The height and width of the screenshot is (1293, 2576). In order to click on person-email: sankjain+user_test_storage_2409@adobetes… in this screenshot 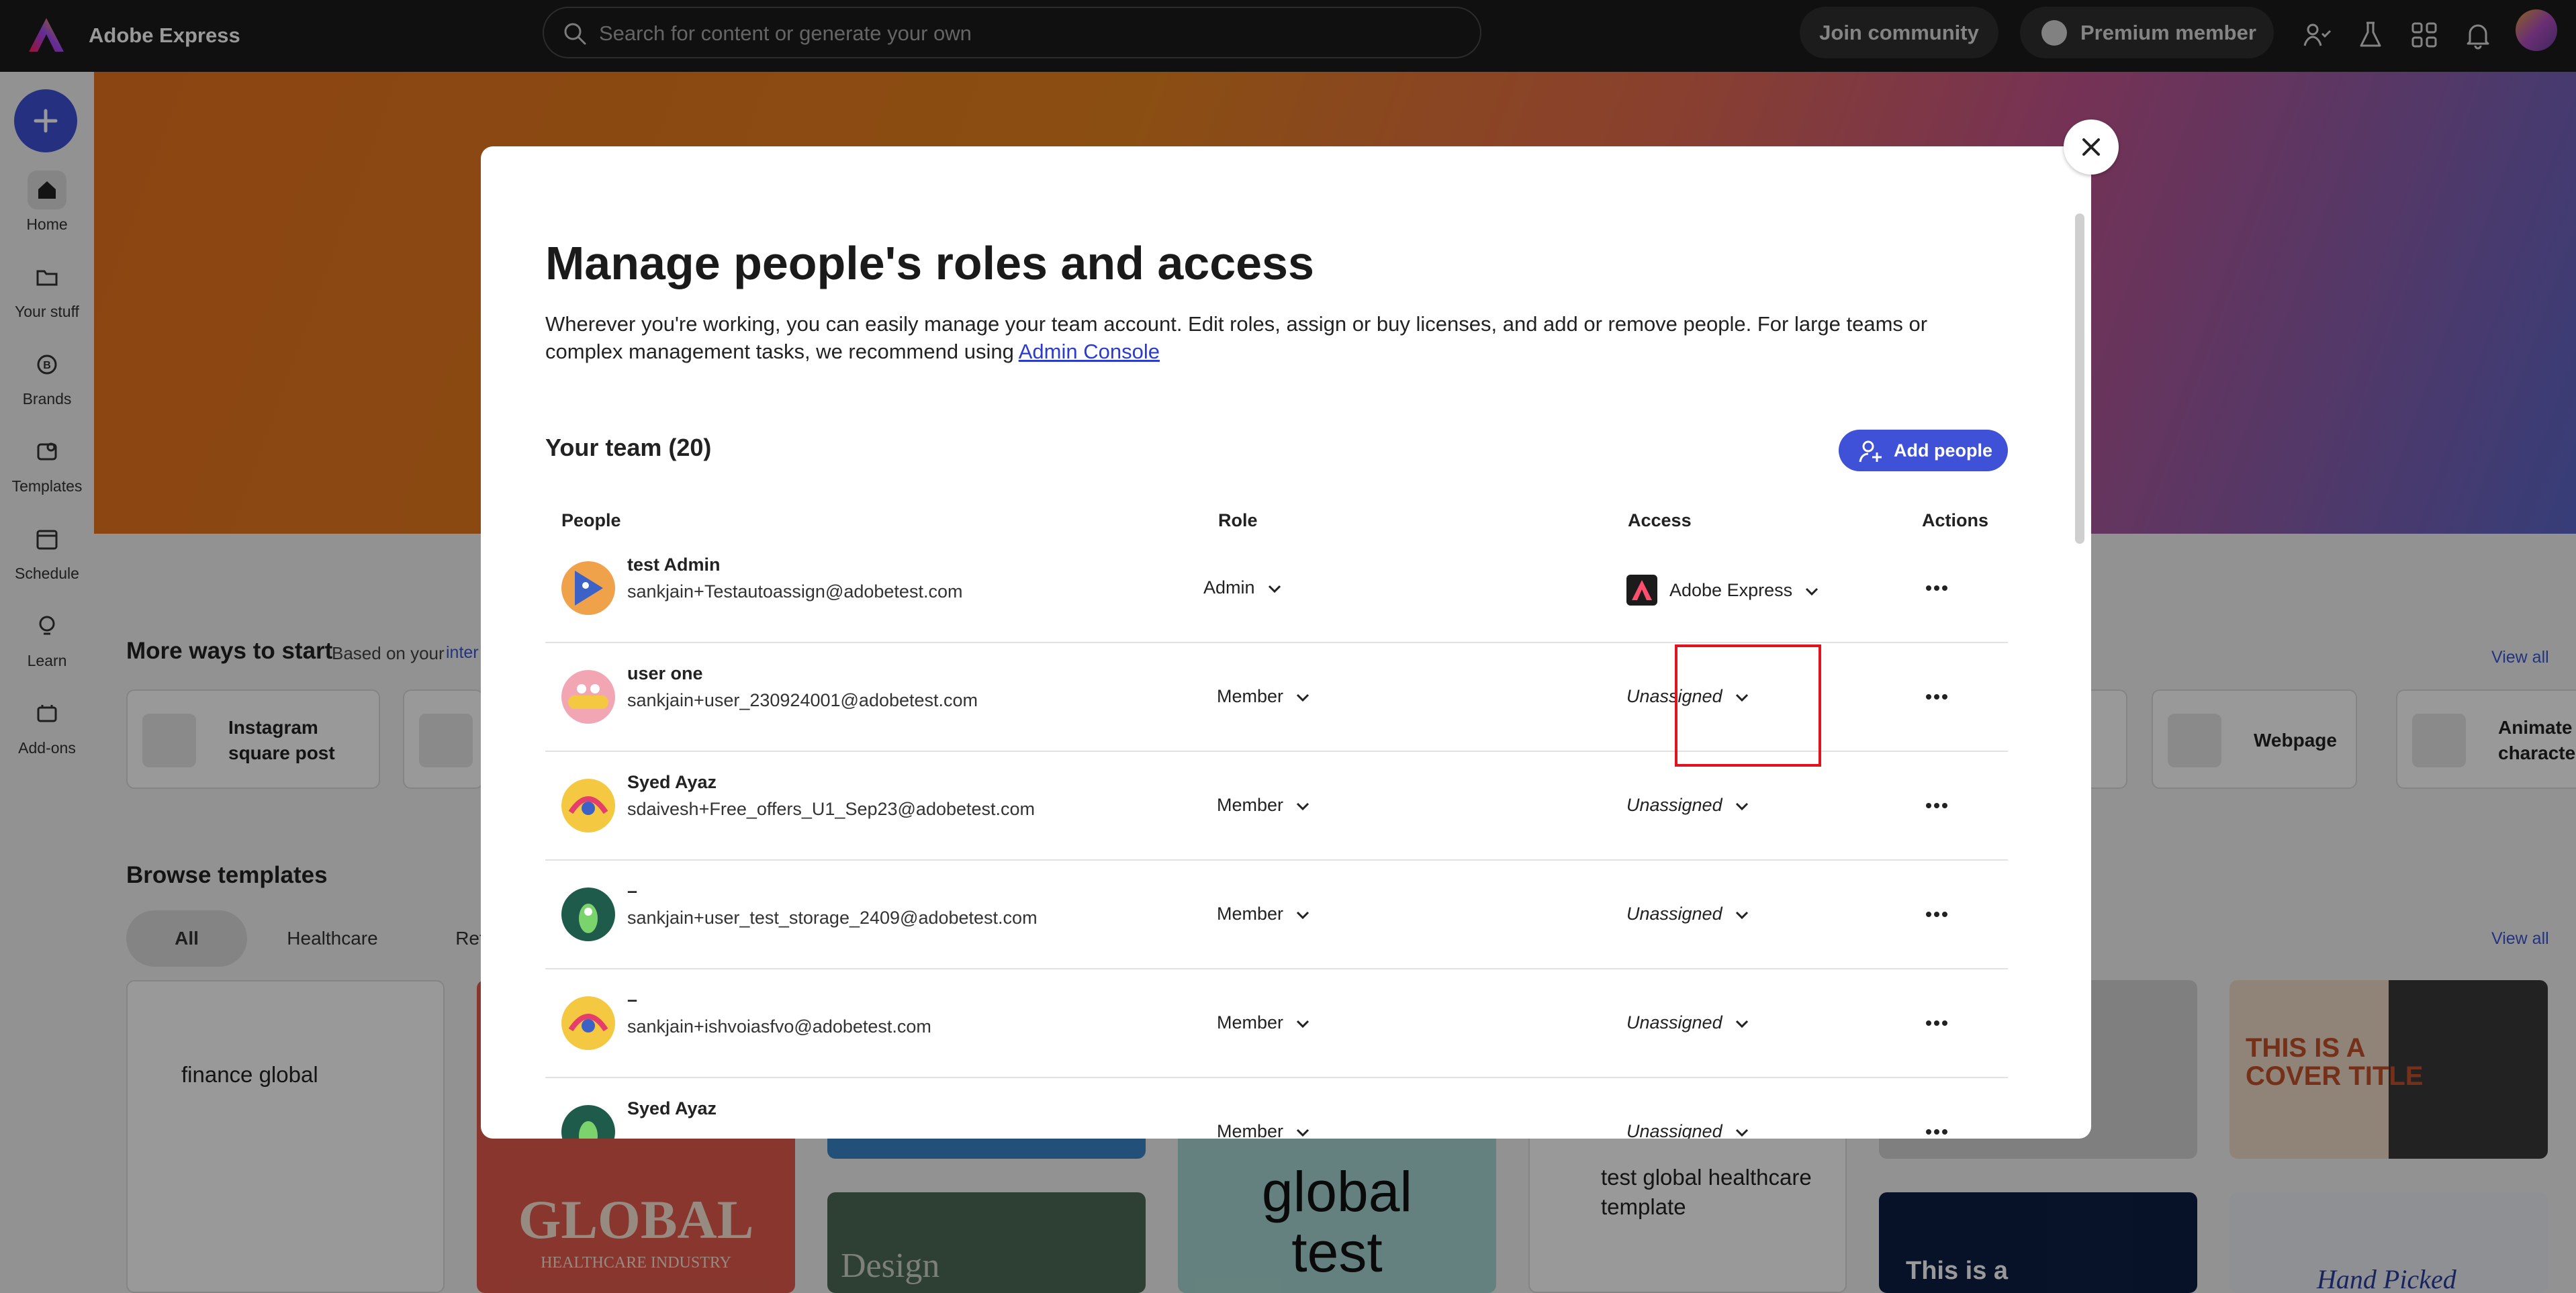, I will do `click(832, 918)`.